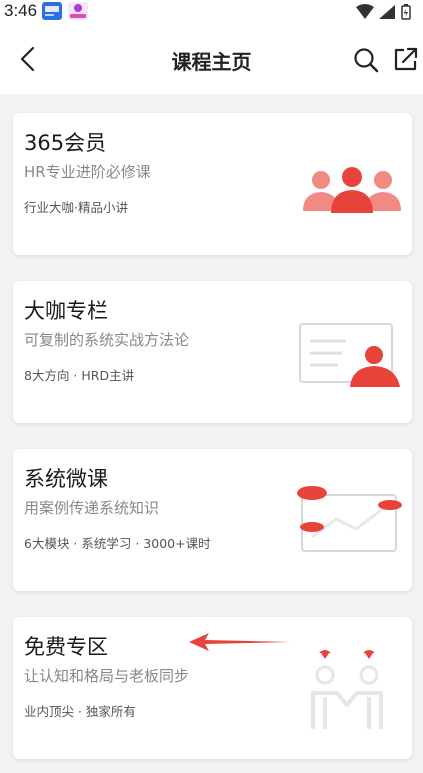 Image resolution: width=423 pixels, height=773 pixels. What do you see at coordinates (211, 12) in the screenshot?
I see `status-bar: 3:46` at bounding box center [211, 12].